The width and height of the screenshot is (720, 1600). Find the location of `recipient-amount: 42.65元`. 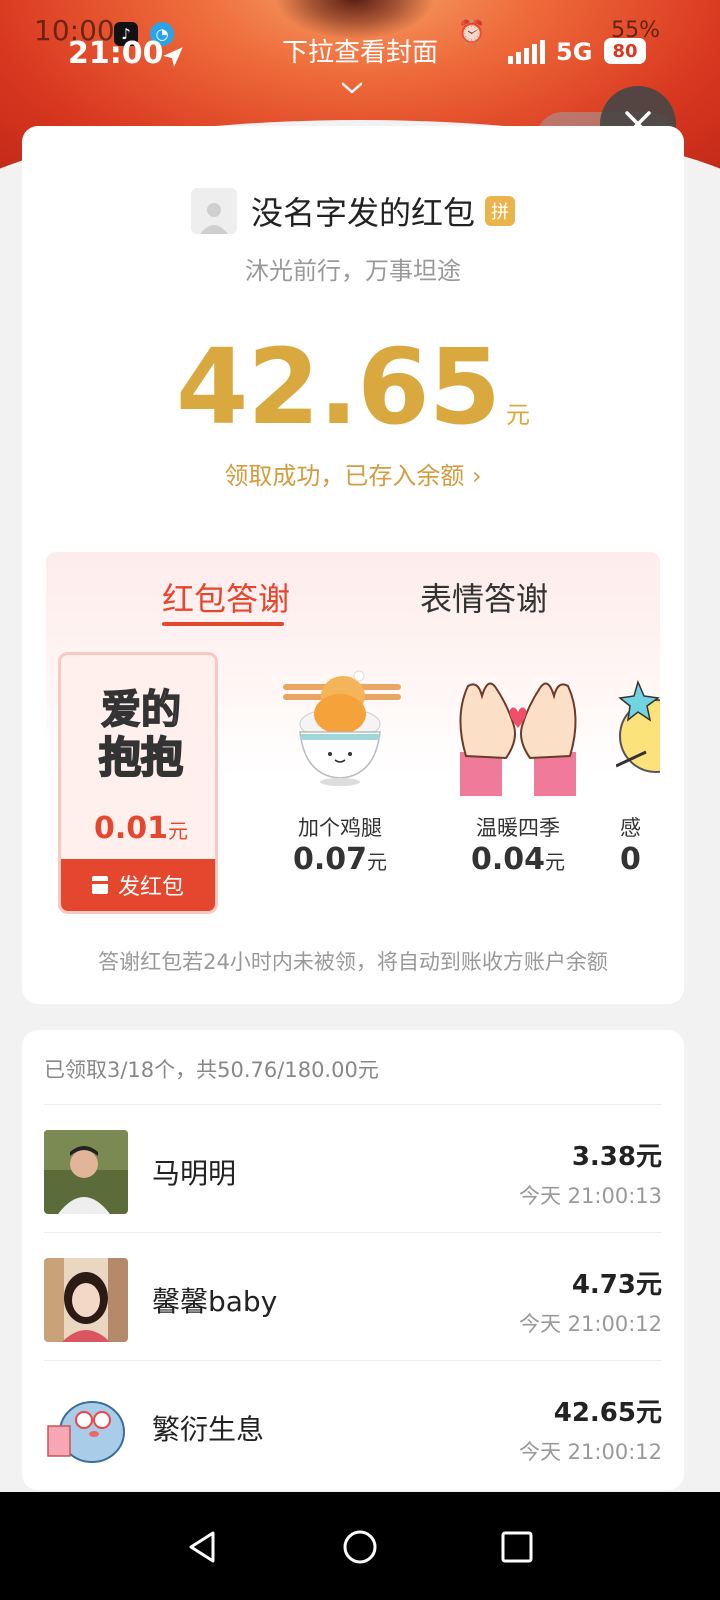

recipient-amount: 42.65元 is located at coordinates (607, 1413).